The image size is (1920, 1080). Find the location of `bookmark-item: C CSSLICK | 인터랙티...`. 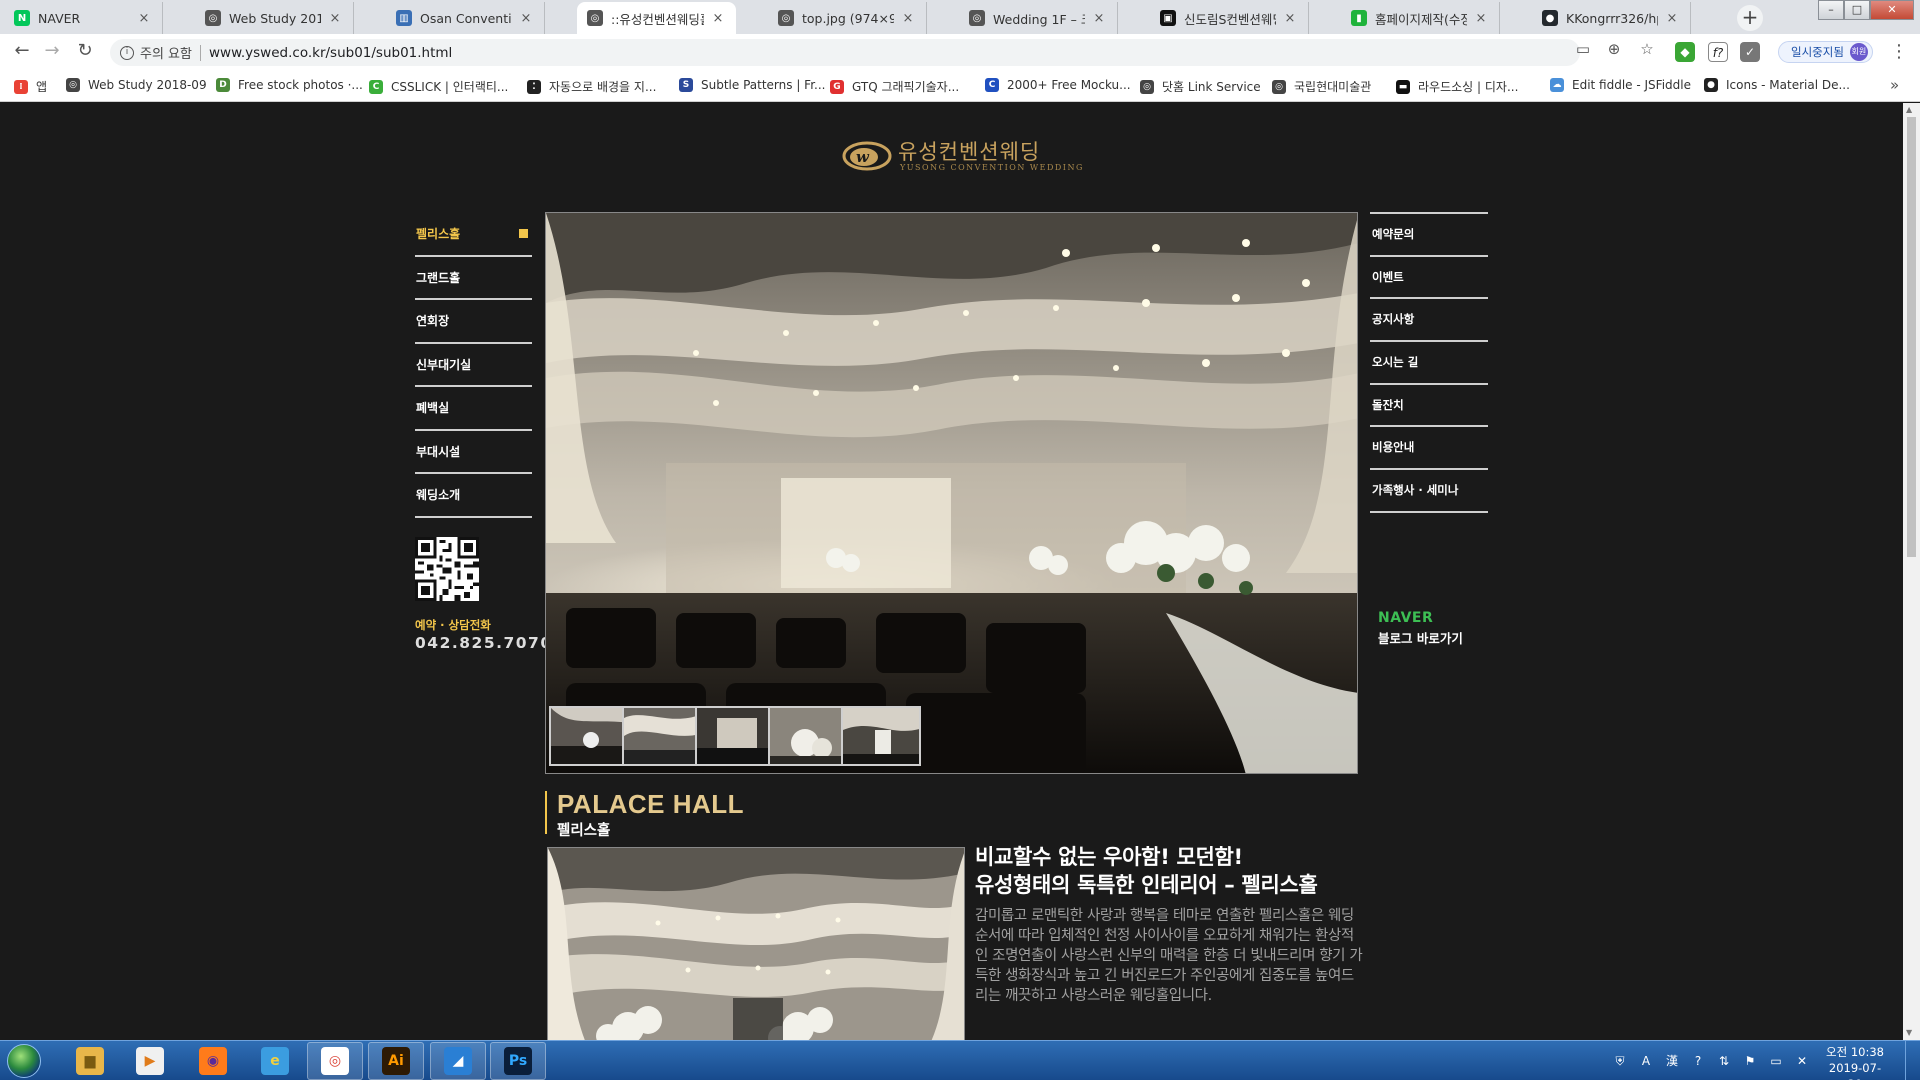

bookmark-item: C CSSLICK | 인터랙티... is located at coordinates (438, 86).